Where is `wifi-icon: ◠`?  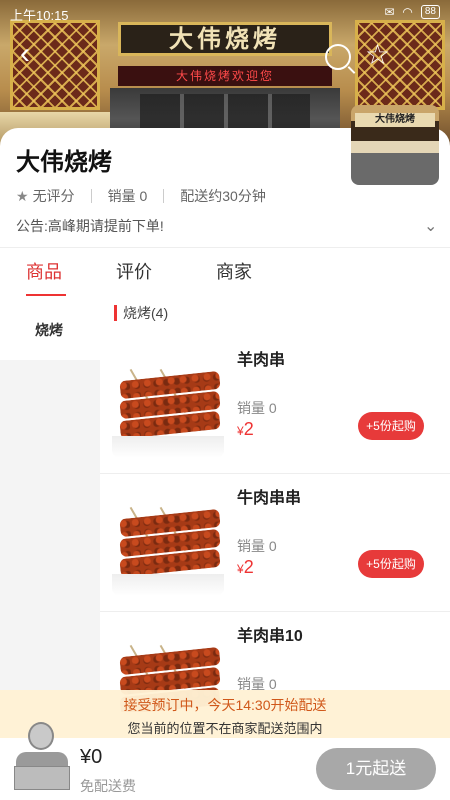 wifi-icon: ◠ is located at coordinates (407, 12).